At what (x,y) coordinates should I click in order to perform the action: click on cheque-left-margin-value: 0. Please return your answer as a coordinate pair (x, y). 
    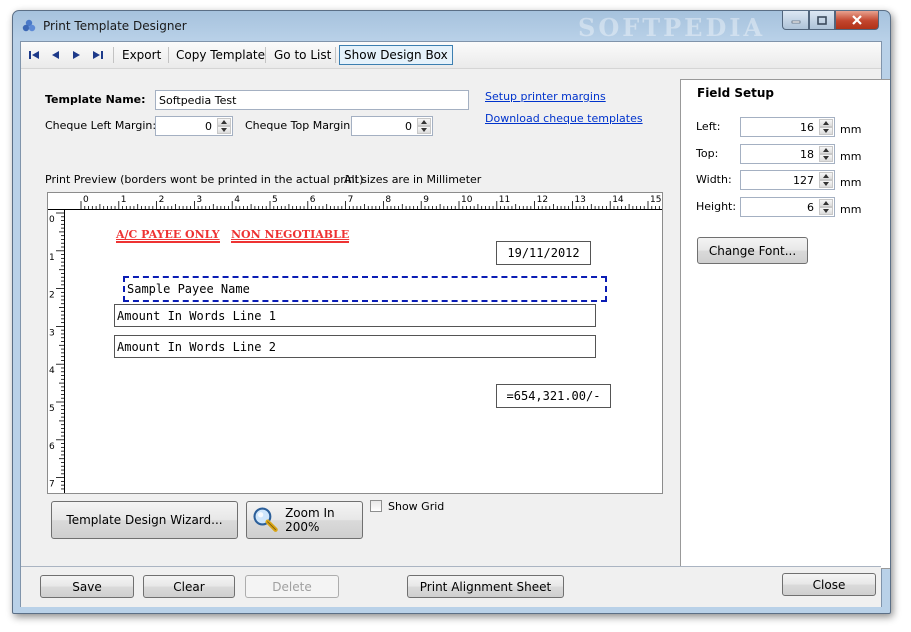
    Looking at the image, I should click on (208, 126).